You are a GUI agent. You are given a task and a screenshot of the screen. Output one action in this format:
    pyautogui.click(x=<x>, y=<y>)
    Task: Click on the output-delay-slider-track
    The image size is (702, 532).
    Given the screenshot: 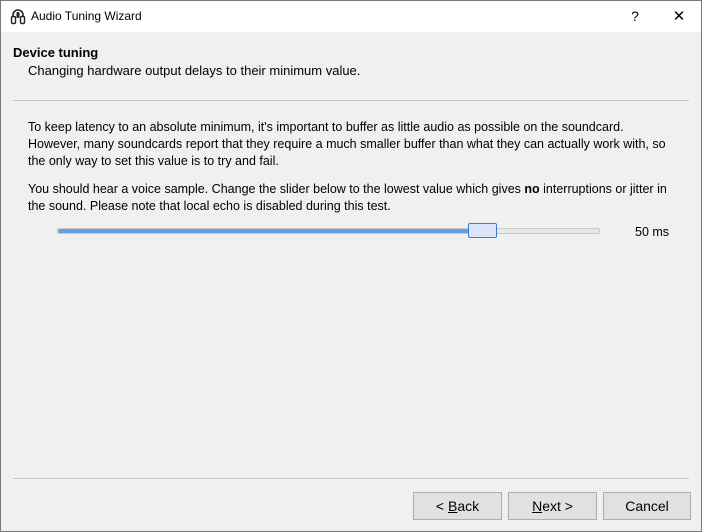 What is the action you would take?
    pyautogui.click(x=328, y=231)
    